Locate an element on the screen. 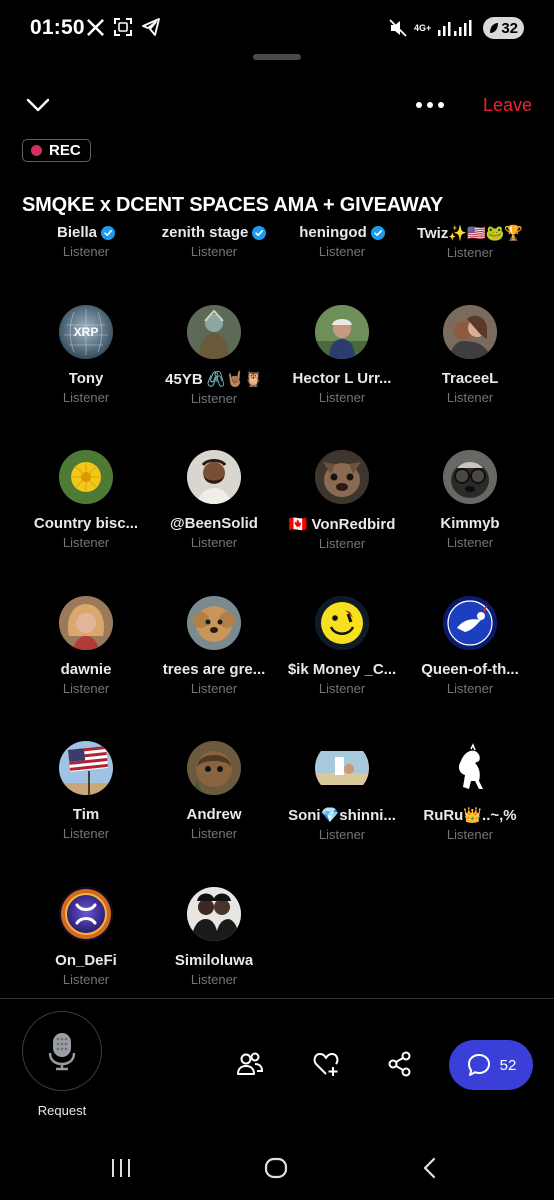 The width and height of the screenshot is (554, 1200). chat-button: 52 is located at coordinates (491, 1065).